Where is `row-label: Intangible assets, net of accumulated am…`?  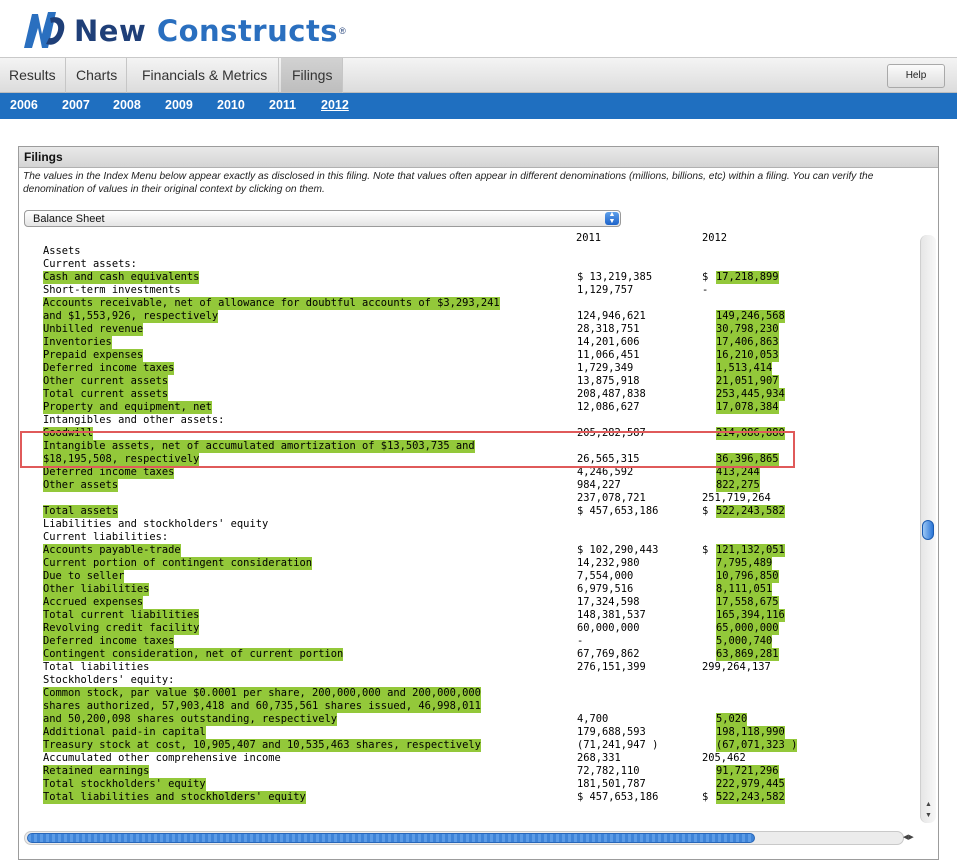 row-label: Intangible assets, net of accumulated am… is located at coordinates (259, 446).